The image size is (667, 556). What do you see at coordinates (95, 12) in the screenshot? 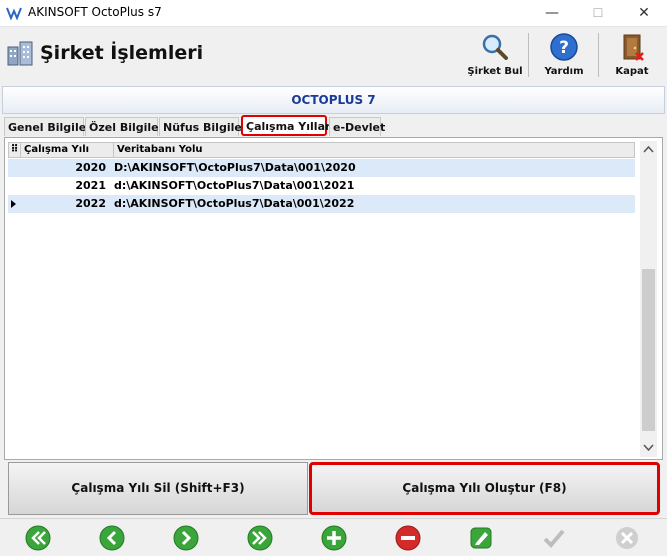
I see `window-title: AKINSOFT OctoPlus s7` at bounding box center [95, 12].